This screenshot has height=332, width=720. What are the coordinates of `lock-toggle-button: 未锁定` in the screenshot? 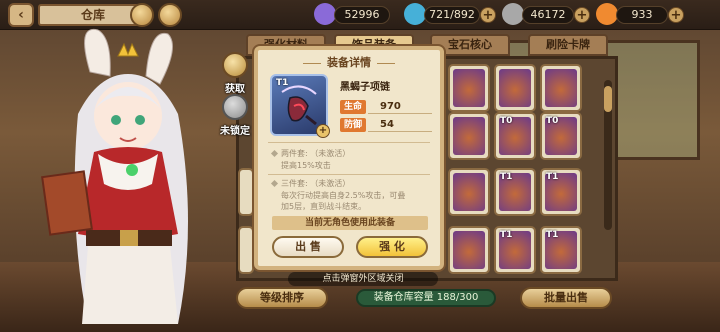 It's located at (235, 115).